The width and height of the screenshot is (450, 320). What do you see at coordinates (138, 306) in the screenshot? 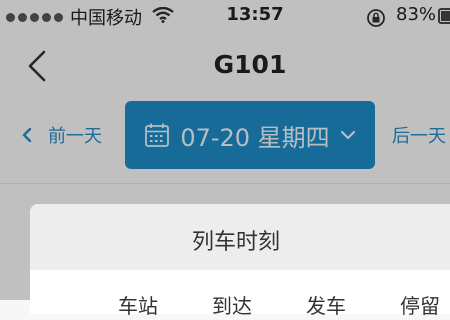
I see `column-header-station: 车站` at bounding box center [138, 306].